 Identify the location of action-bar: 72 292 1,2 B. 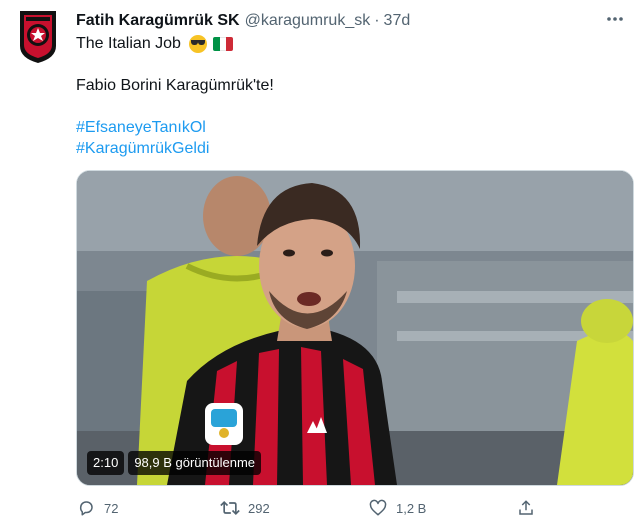
(316, 508).